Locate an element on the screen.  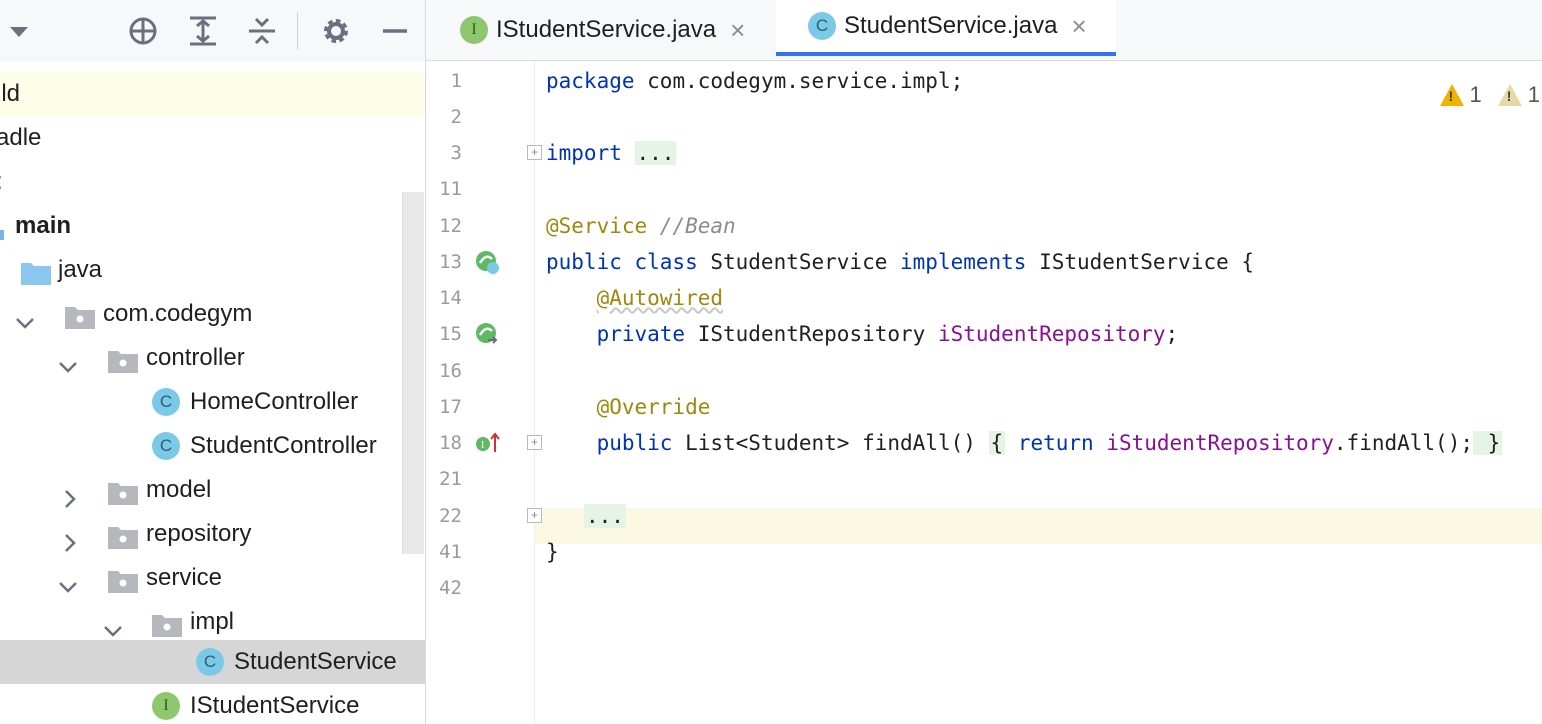
tree-item-label: java is located at coordinates (80, 269).